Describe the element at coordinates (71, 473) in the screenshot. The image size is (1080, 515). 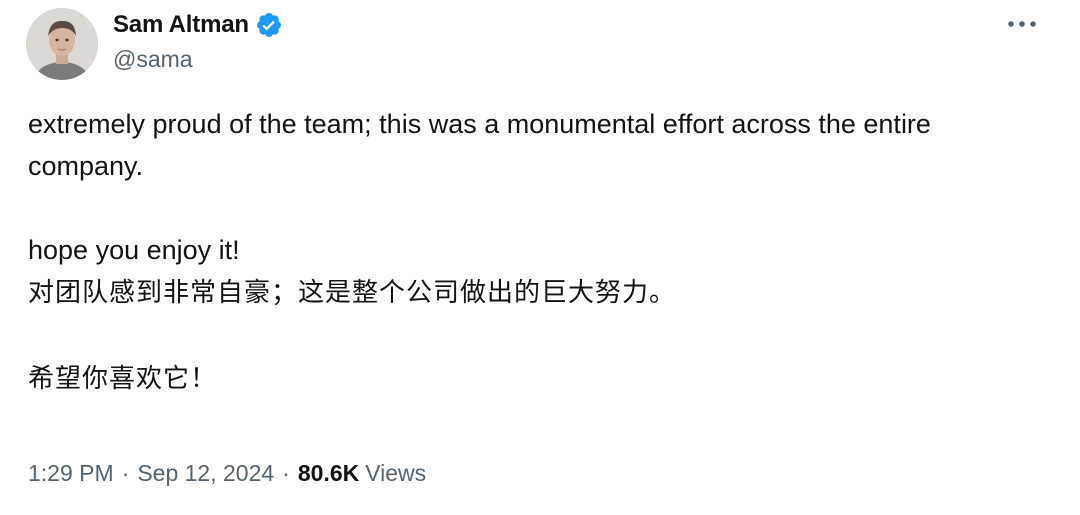
I see `tweet-time-link: 1:29 PM` at that location.